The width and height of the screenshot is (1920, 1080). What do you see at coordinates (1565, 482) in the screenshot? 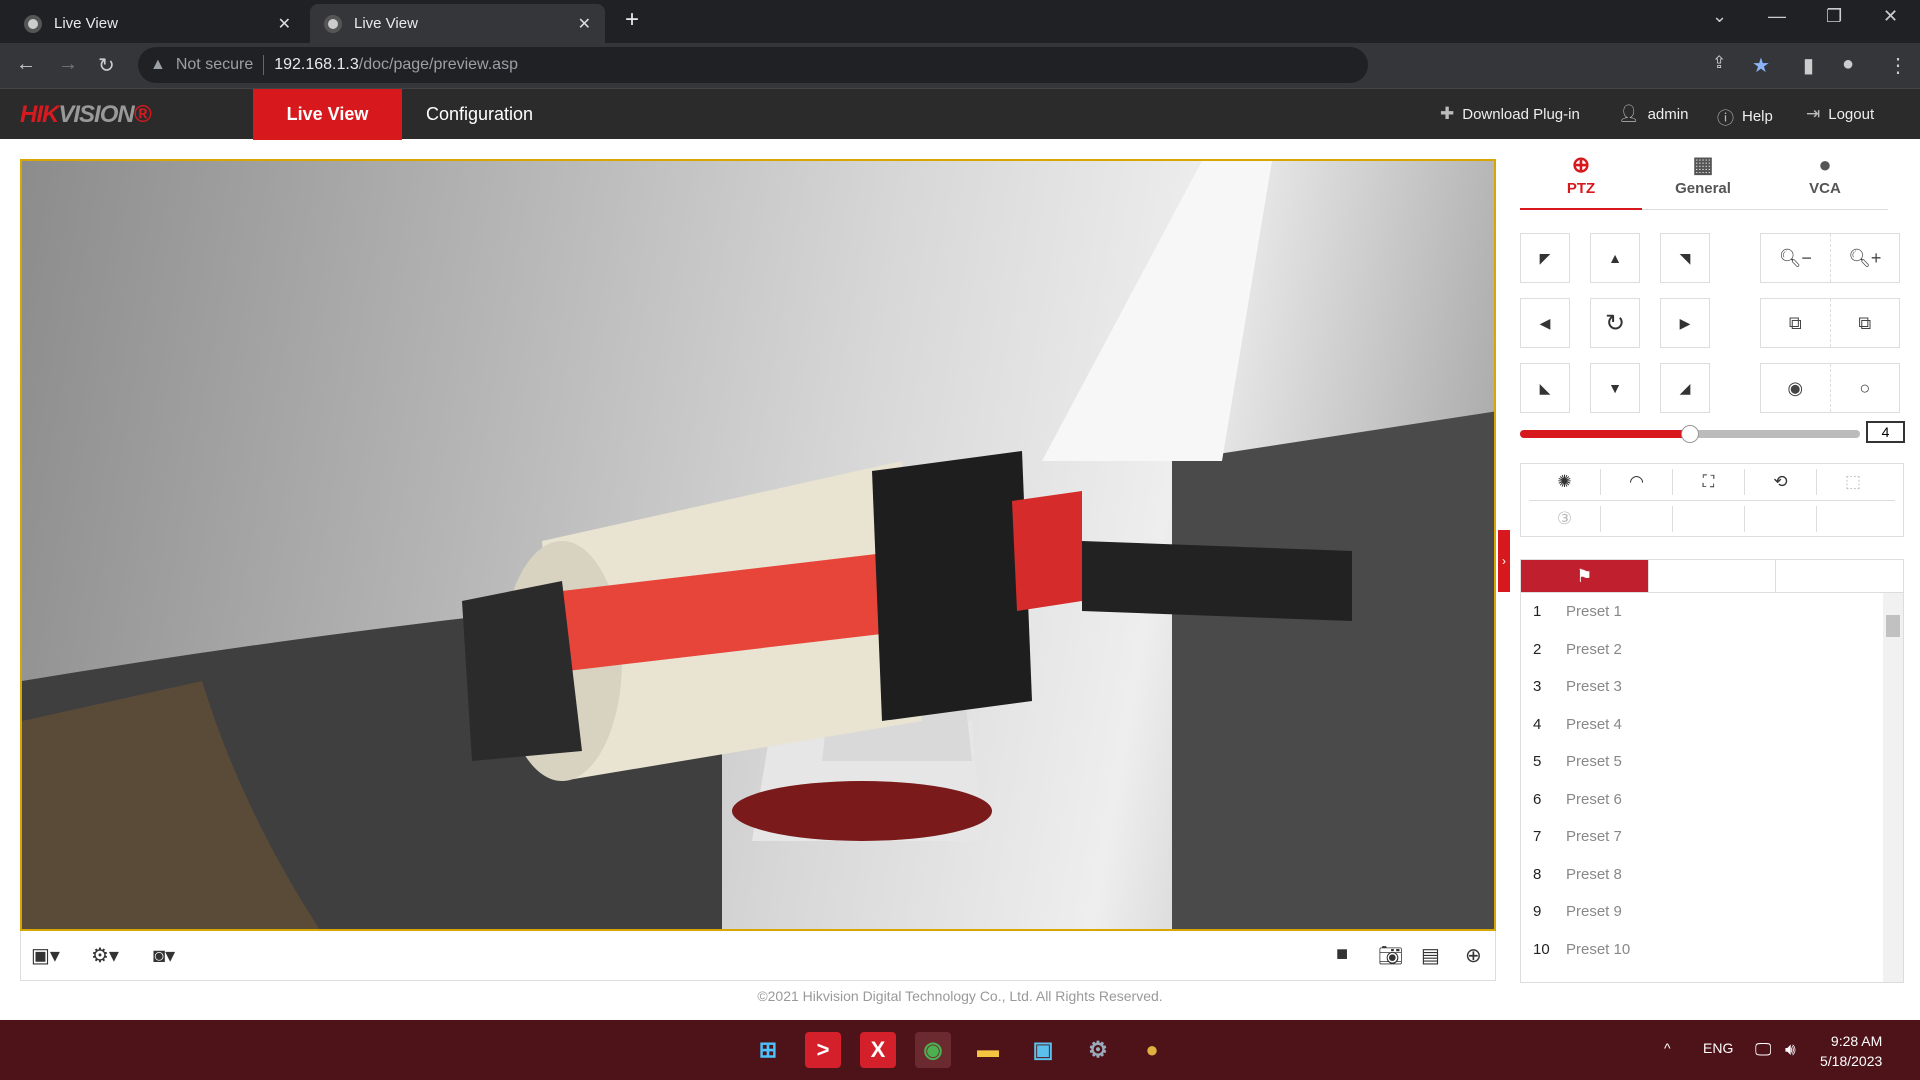
I see `light-icon: ✺` at bounding box center [1565, 482].